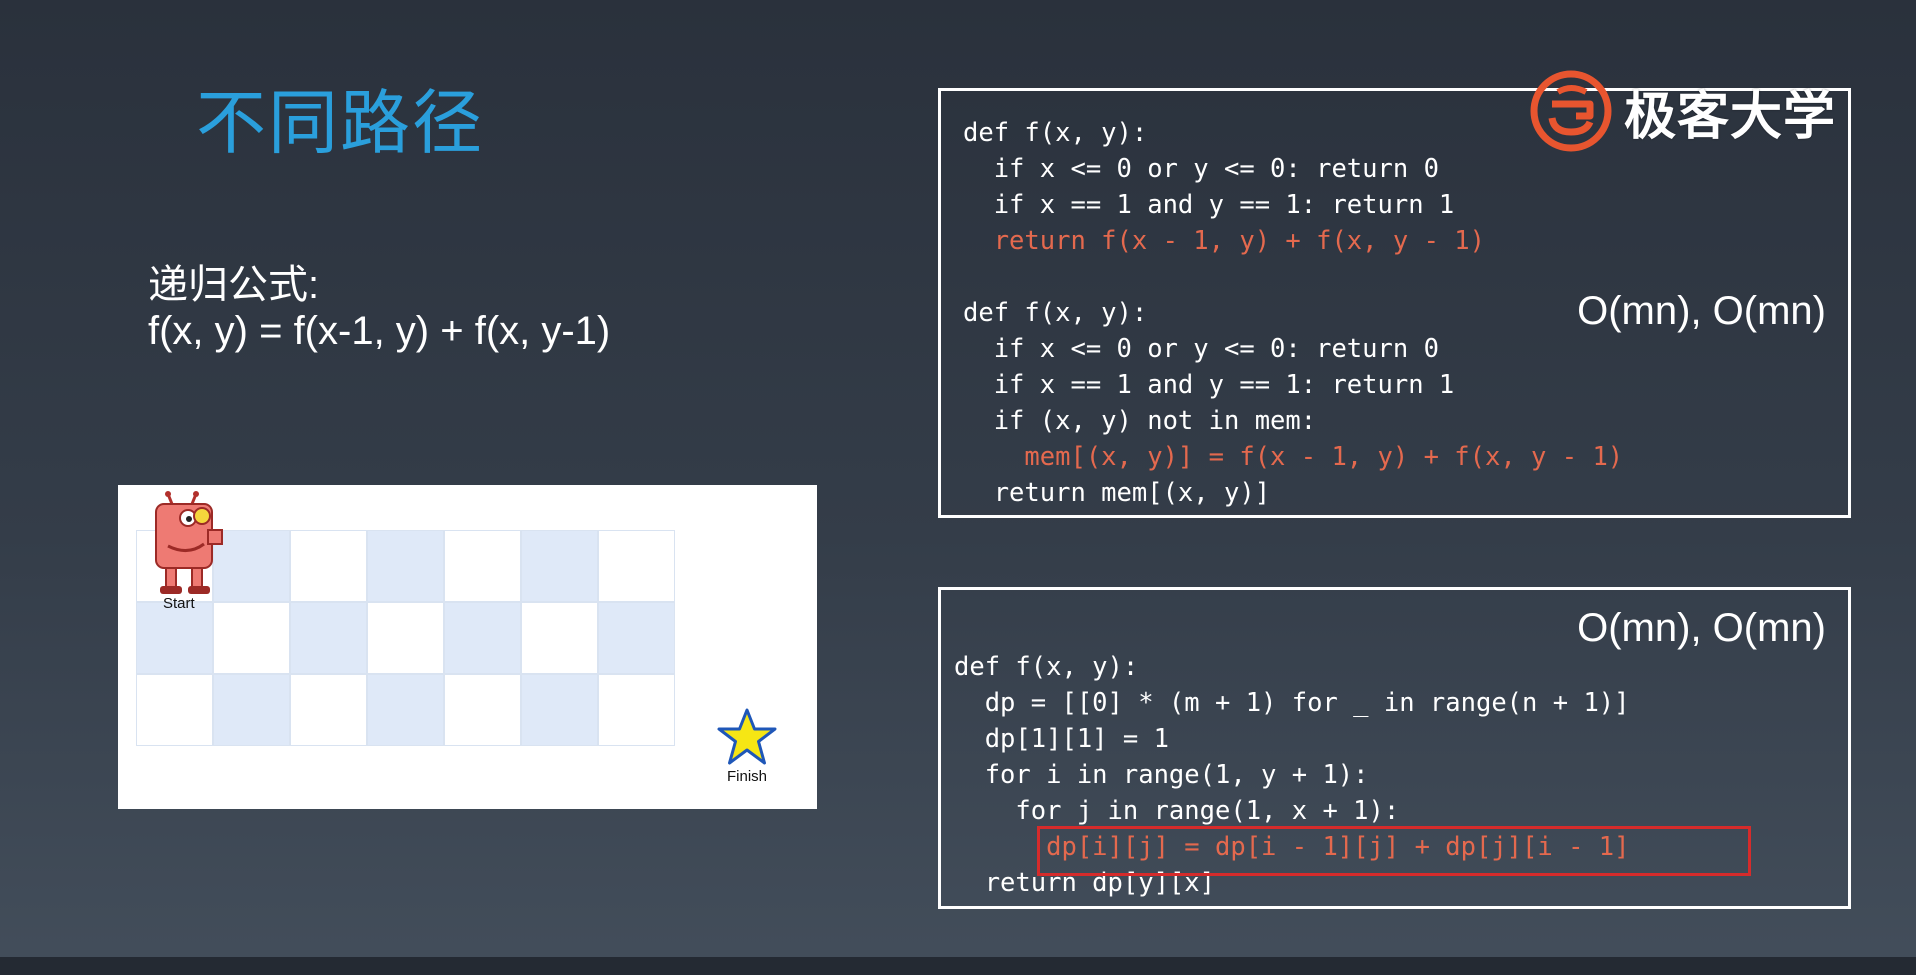 Image resolution: width=1916 pixels, height=975 pixels. What do you see at coordinates (1140, 421) in the screenshot?
I see `code-line: if (x, y) not in mem:` at bounding box center [1140, 421].